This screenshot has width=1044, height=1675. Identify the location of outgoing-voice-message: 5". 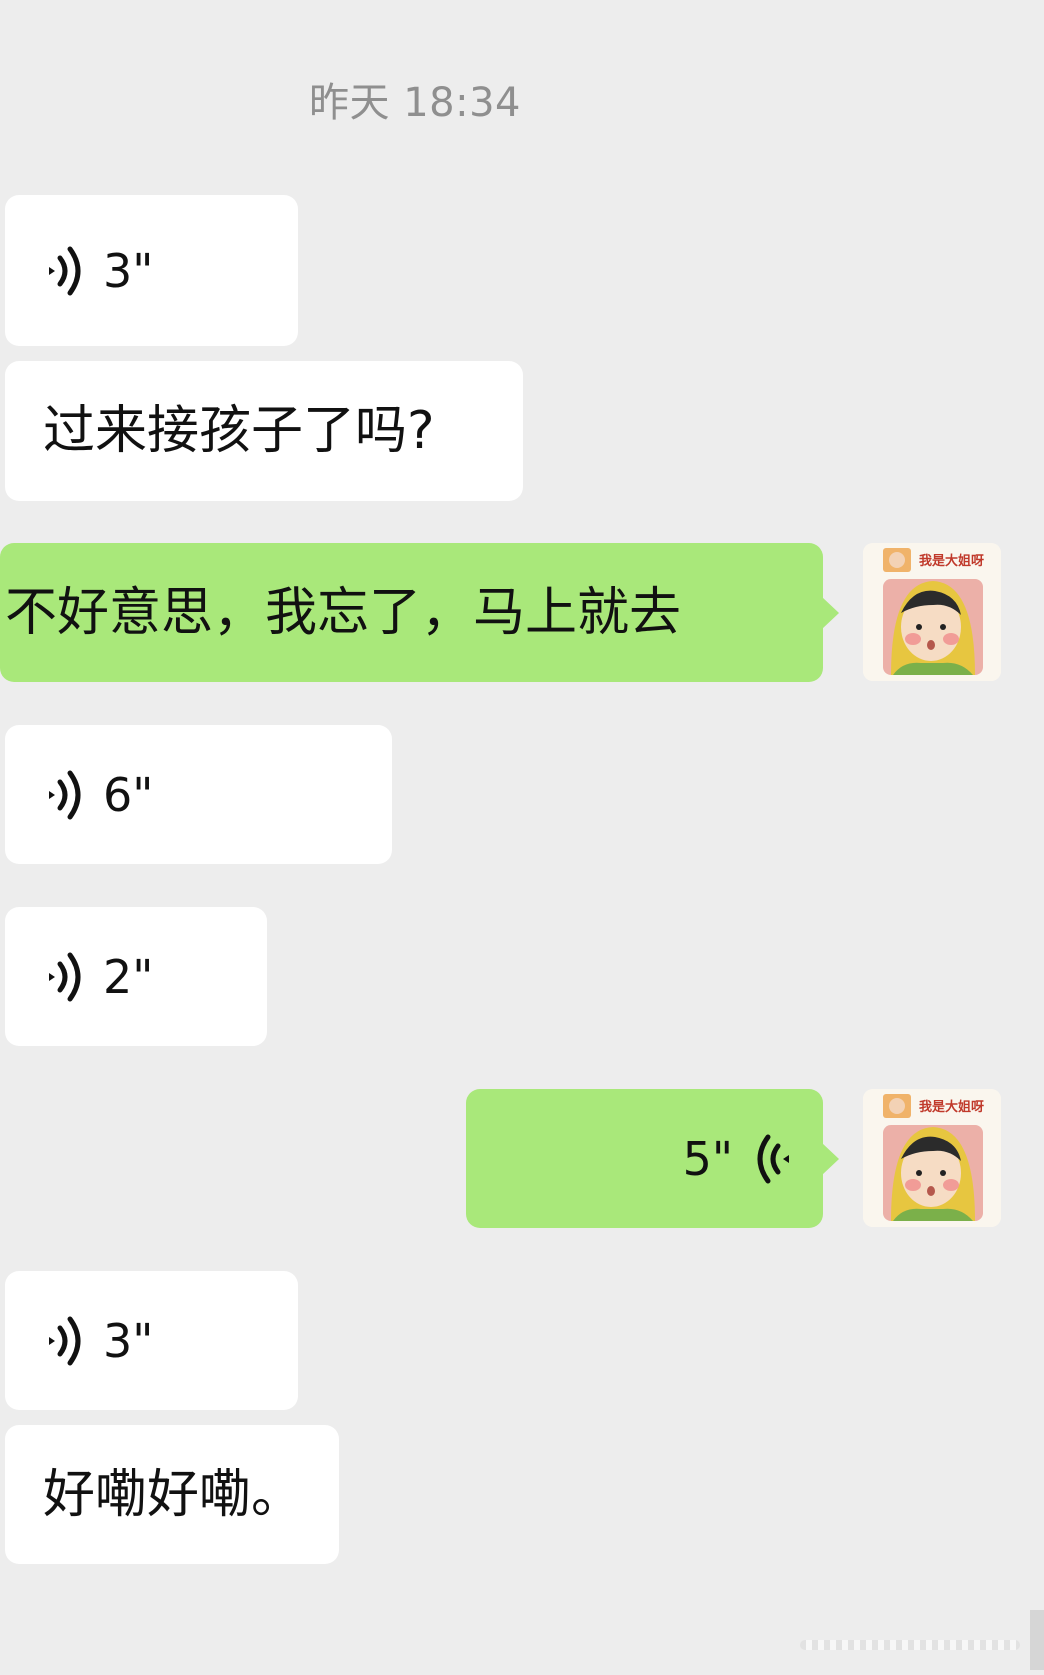
(652, 1158).